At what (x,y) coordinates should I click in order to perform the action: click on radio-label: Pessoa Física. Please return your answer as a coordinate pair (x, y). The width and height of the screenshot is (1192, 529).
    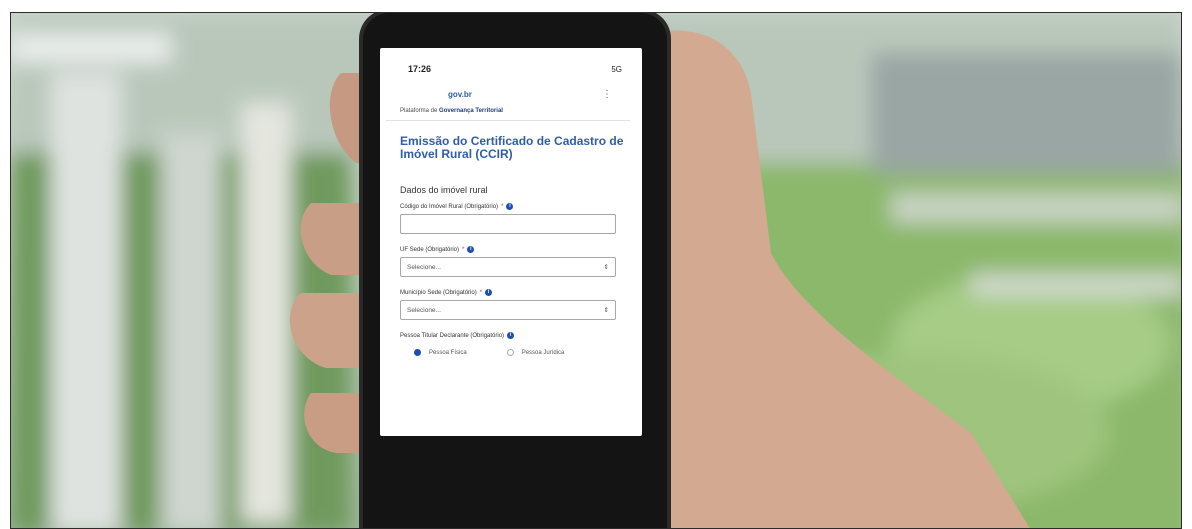
    Looking at the image, I should click on (448, 352).